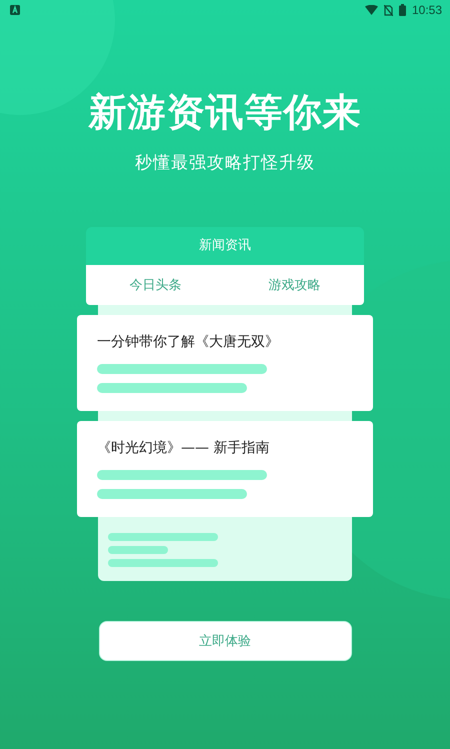 Image resolution: width=450 pixels, height=749 pixels. What do you see at coordinates (388, 10) in the screenshot?
I see `no-sim-icon` at bounding box center [388, 10].